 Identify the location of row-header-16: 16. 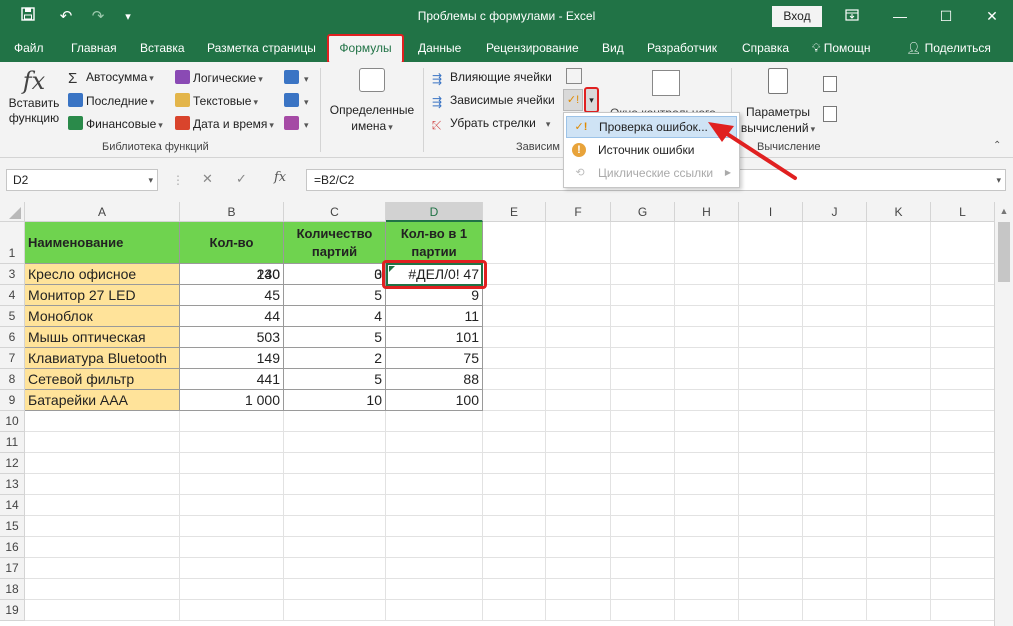
(12, 547).